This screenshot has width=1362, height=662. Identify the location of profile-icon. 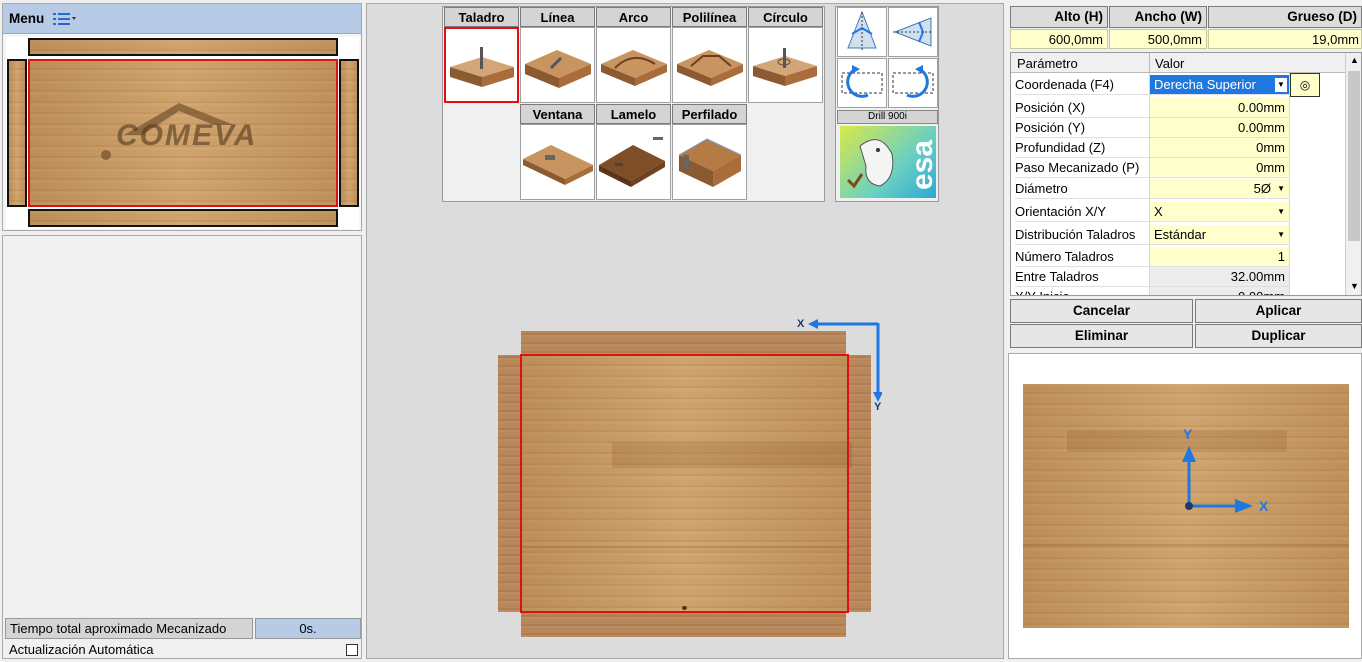
(710, 162).